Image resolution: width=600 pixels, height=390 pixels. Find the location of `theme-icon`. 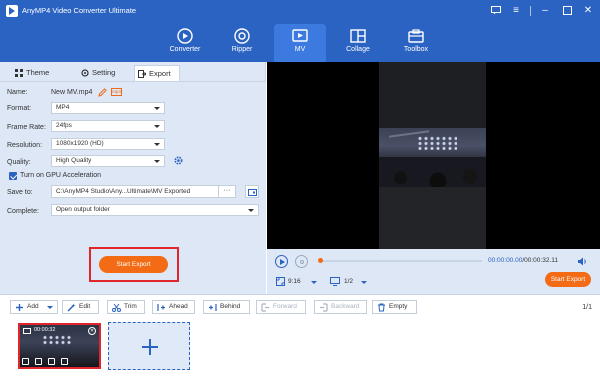

theme-icon is located at coordinates (19, 73).